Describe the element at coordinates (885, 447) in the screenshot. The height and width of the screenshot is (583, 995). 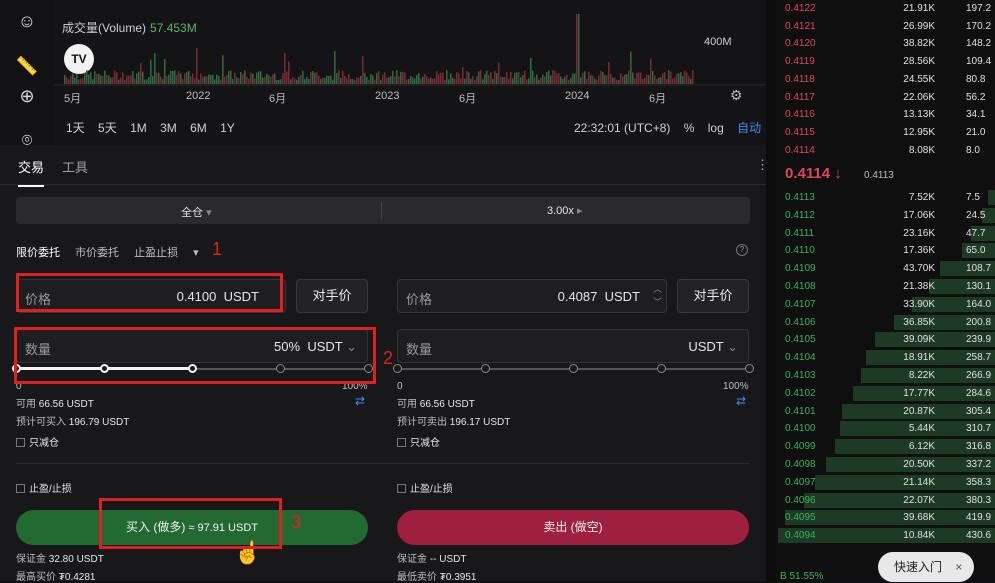
I see `bid-row: 0.4099 6.12K 316.8` at that location.